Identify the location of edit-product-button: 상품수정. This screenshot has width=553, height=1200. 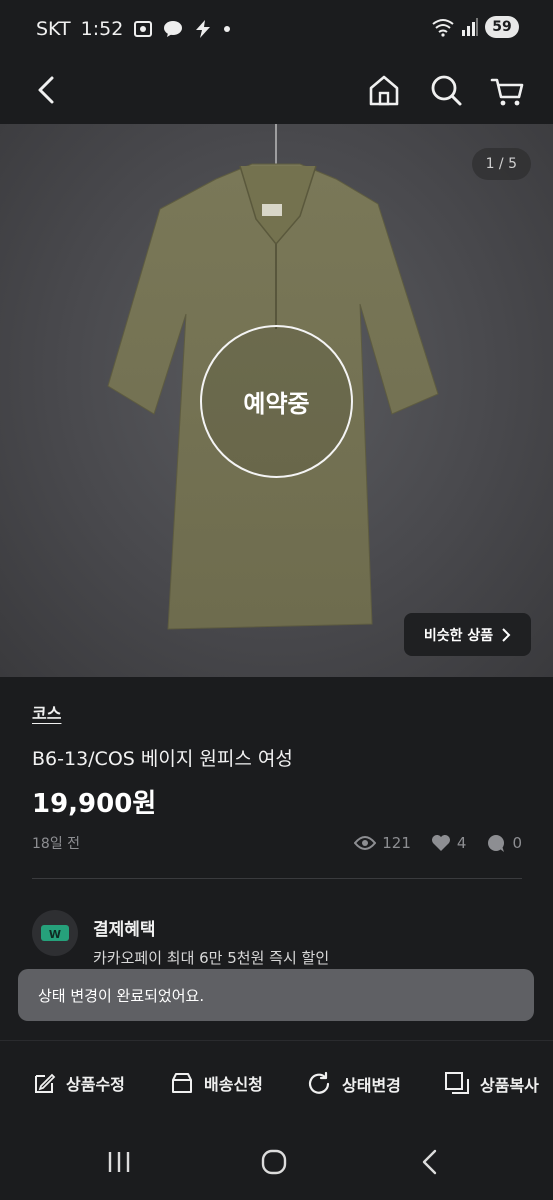
(78, 1083).